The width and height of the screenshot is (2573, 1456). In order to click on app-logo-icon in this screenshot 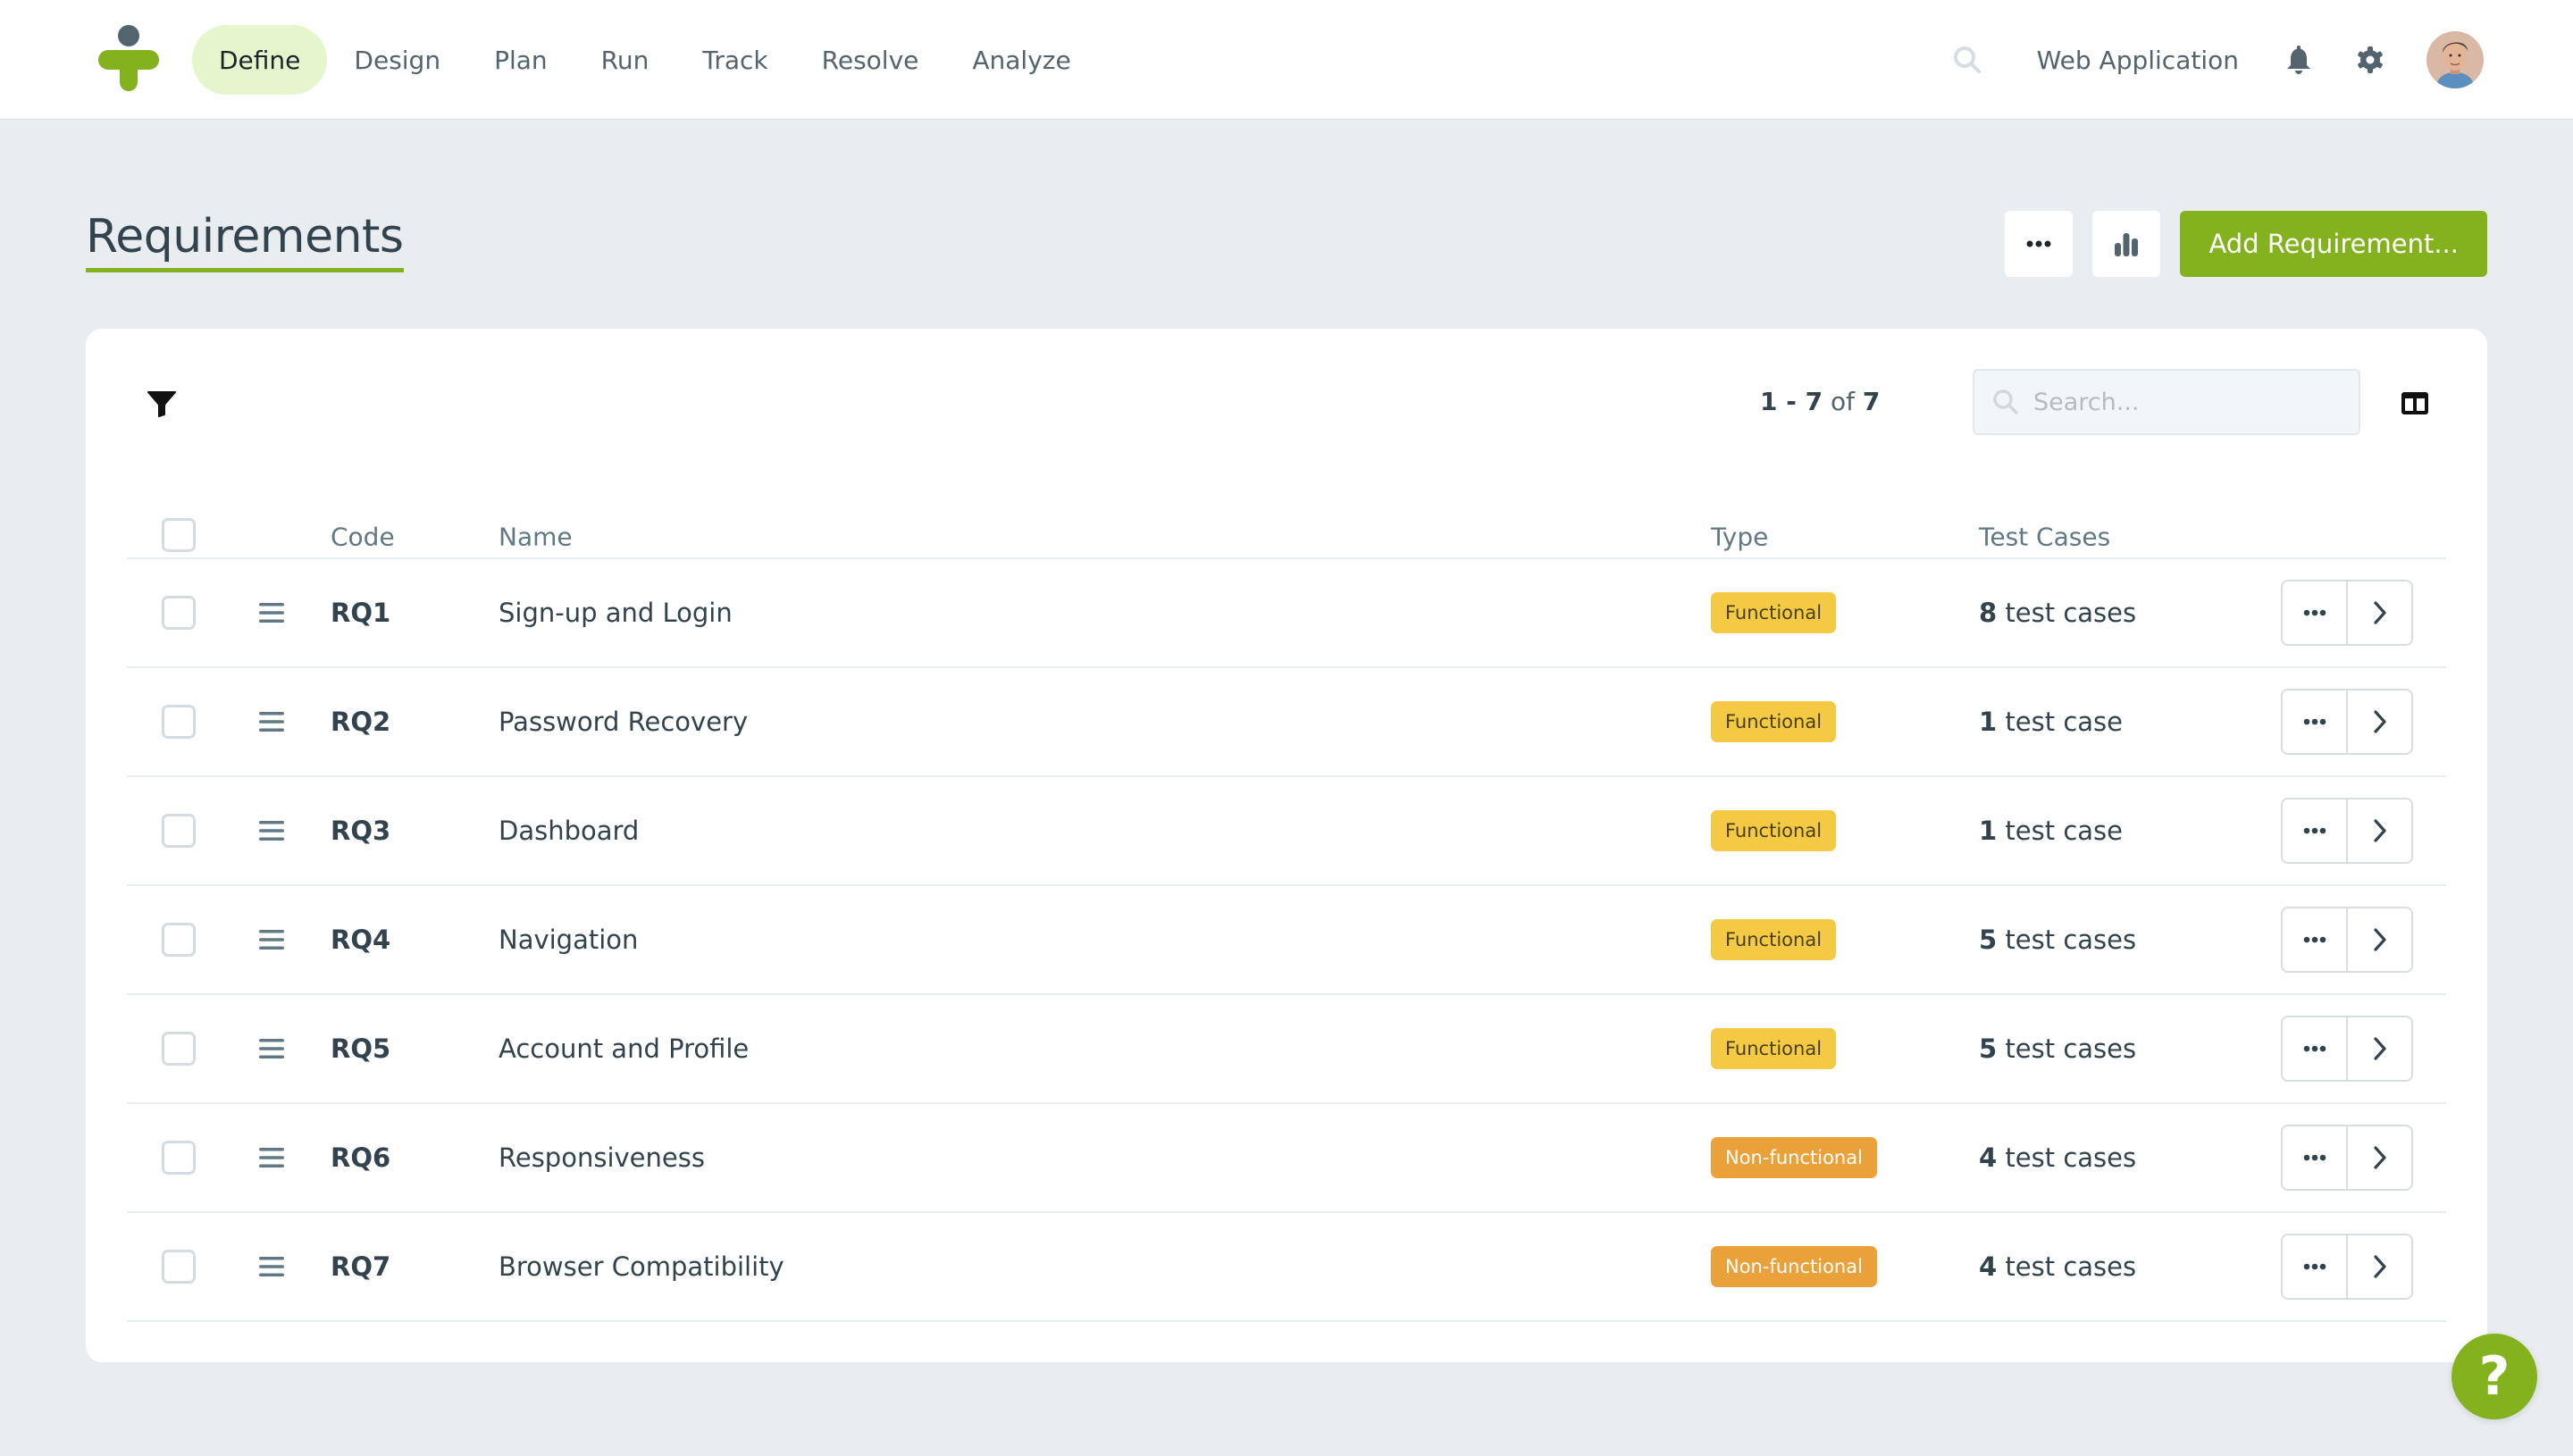, I will do `click(128, 58)`.